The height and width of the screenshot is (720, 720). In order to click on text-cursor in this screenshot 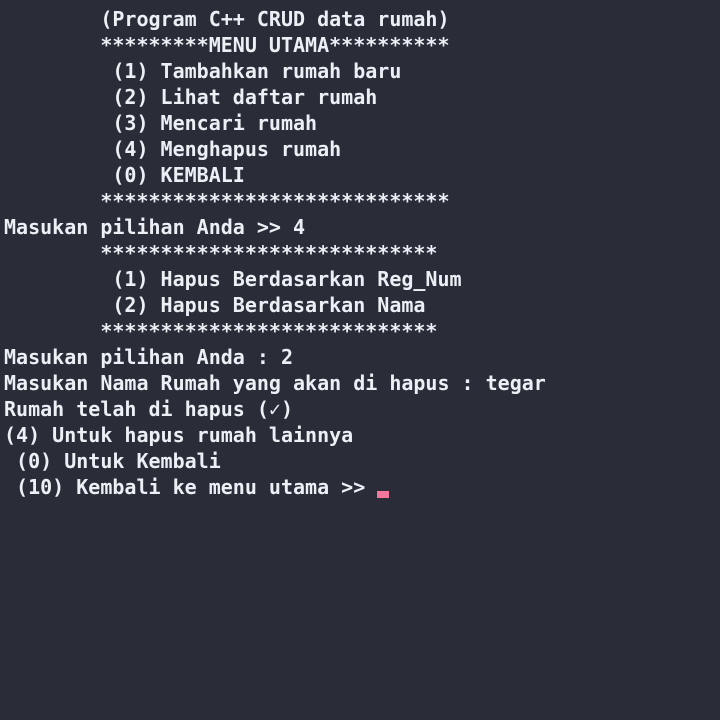, I will do `click(383, 494)`.